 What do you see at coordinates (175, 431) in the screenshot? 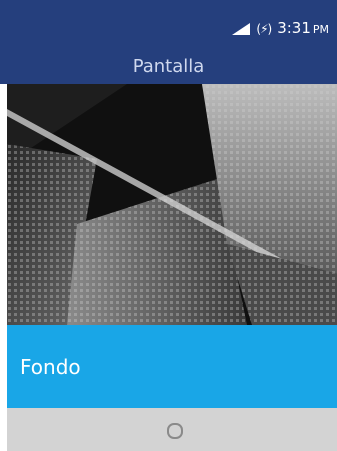
I see `home-circle-icon` at bounding box center [175, 431].